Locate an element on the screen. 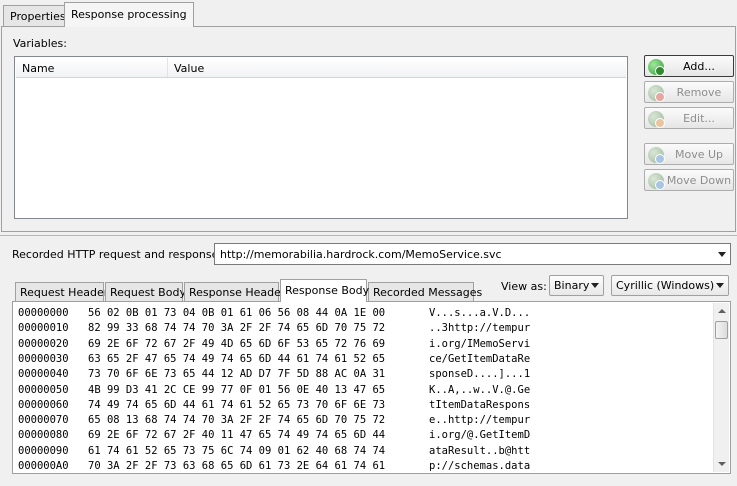  variables-list-header: Name Value is located at coordinates (321, 68).